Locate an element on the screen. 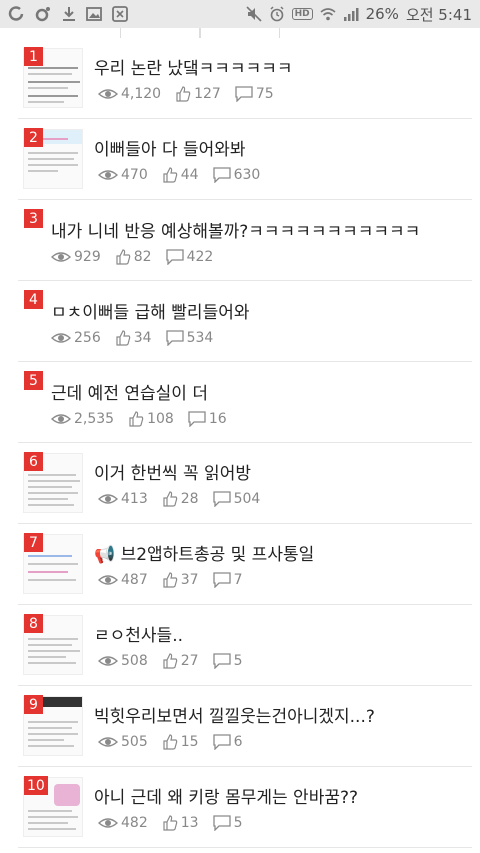  post-stats: 508 27 5 is located at coordinates (177, 661).